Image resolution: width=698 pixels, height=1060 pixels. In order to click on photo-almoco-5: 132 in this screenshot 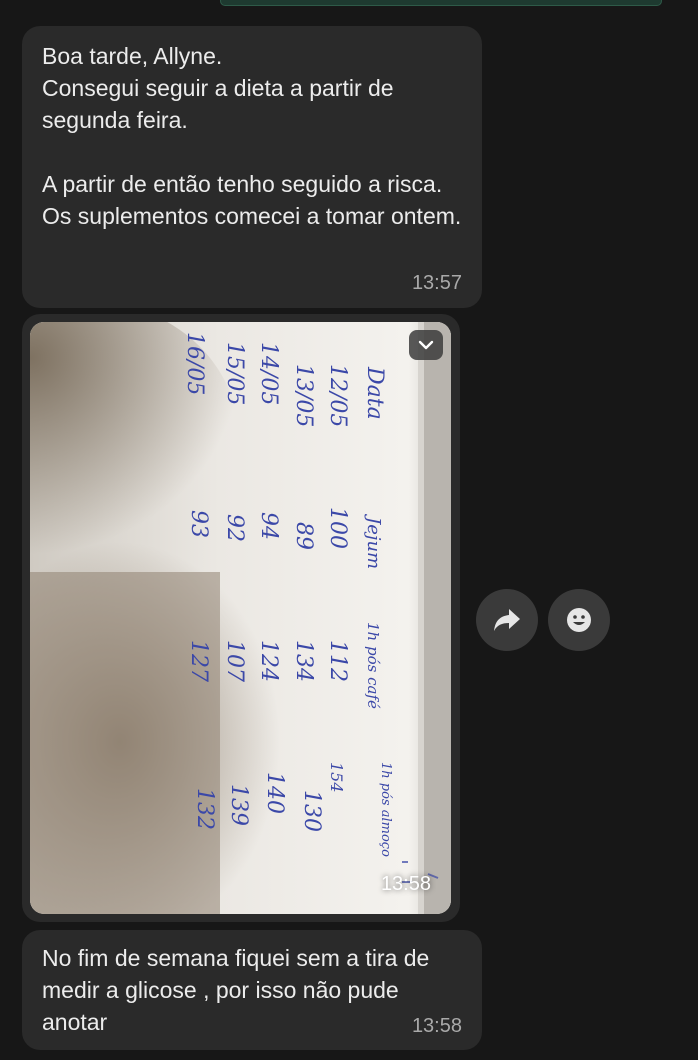, I will do `click(204, 809)`.